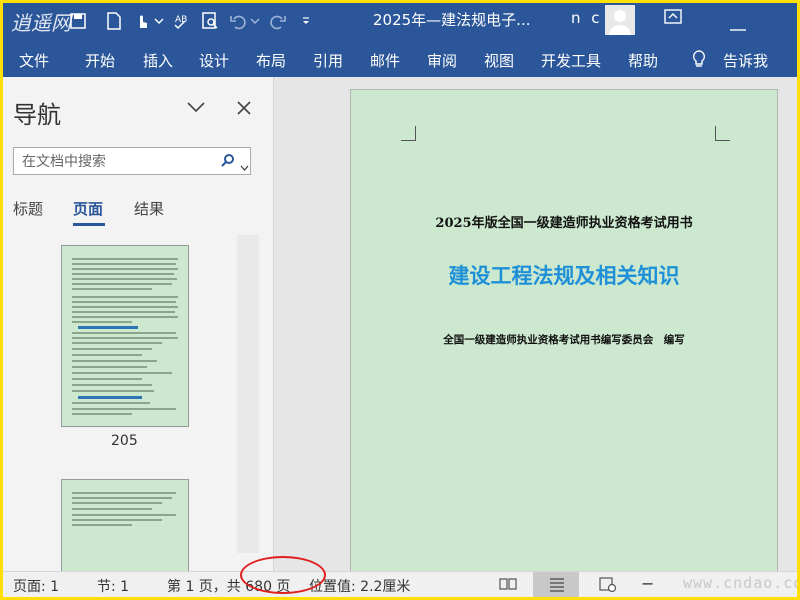 The height and width of the screenshot is (600, 800). What do you see at coordinates (244, 166) in the screenshot?
I see `search-options-chevron-icon` at bounding box center [244, 166].